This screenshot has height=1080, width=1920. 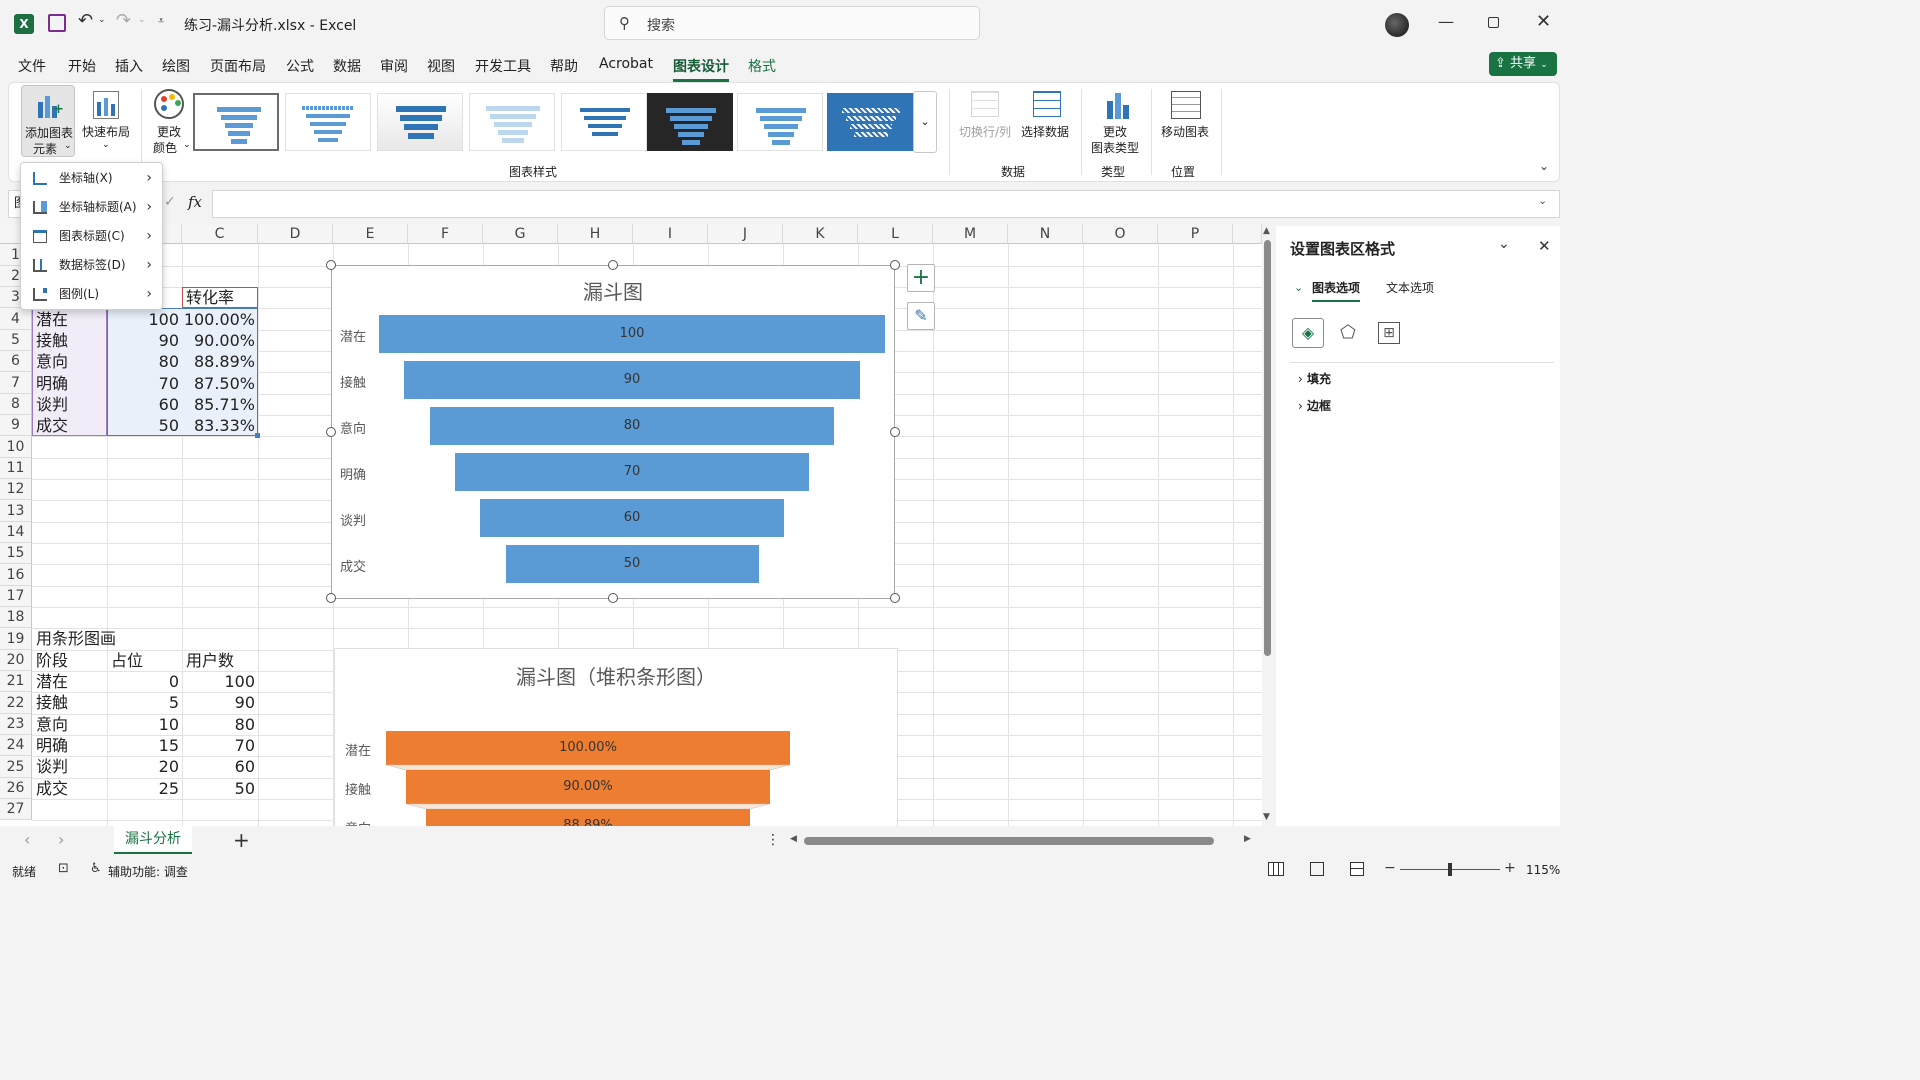 I want to click on table1-value: 70, so click(x=143, y=383).